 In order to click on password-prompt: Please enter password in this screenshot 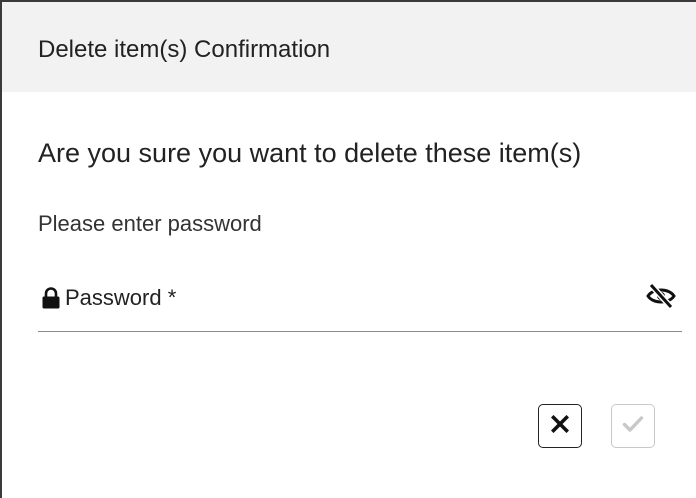, I will do `click(150, 223)`.